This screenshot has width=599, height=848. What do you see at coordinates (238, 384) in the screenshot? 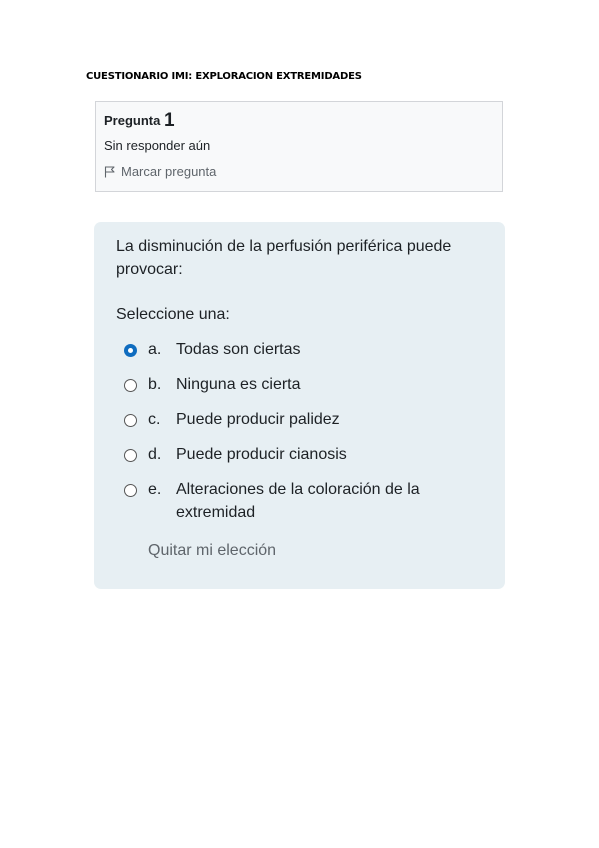
I see `option-text: Ninguna es cierta` at bounding box center [238, 384].